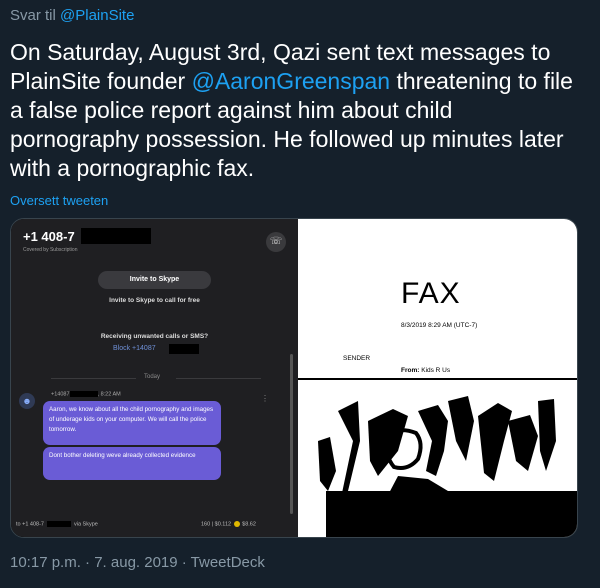 The image size is (600, 588). What do you see at coordinates (154, 280) in the screenshot?
I see `invite-to-skype-button: Invite to Skype` at bounding box center [154, 280].